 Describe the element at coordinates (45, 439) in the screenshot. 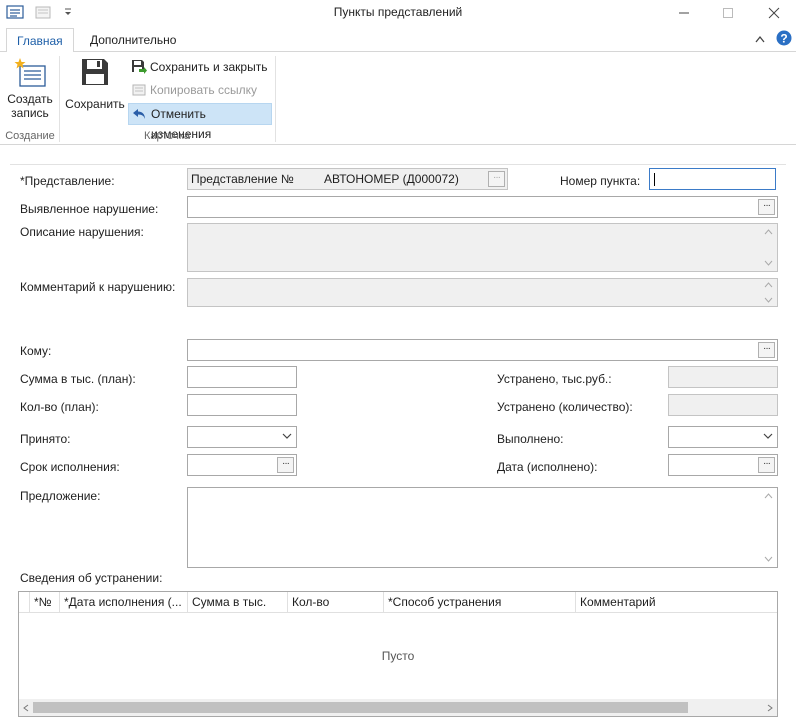

I see `accepted-label: Принято:` at that location.